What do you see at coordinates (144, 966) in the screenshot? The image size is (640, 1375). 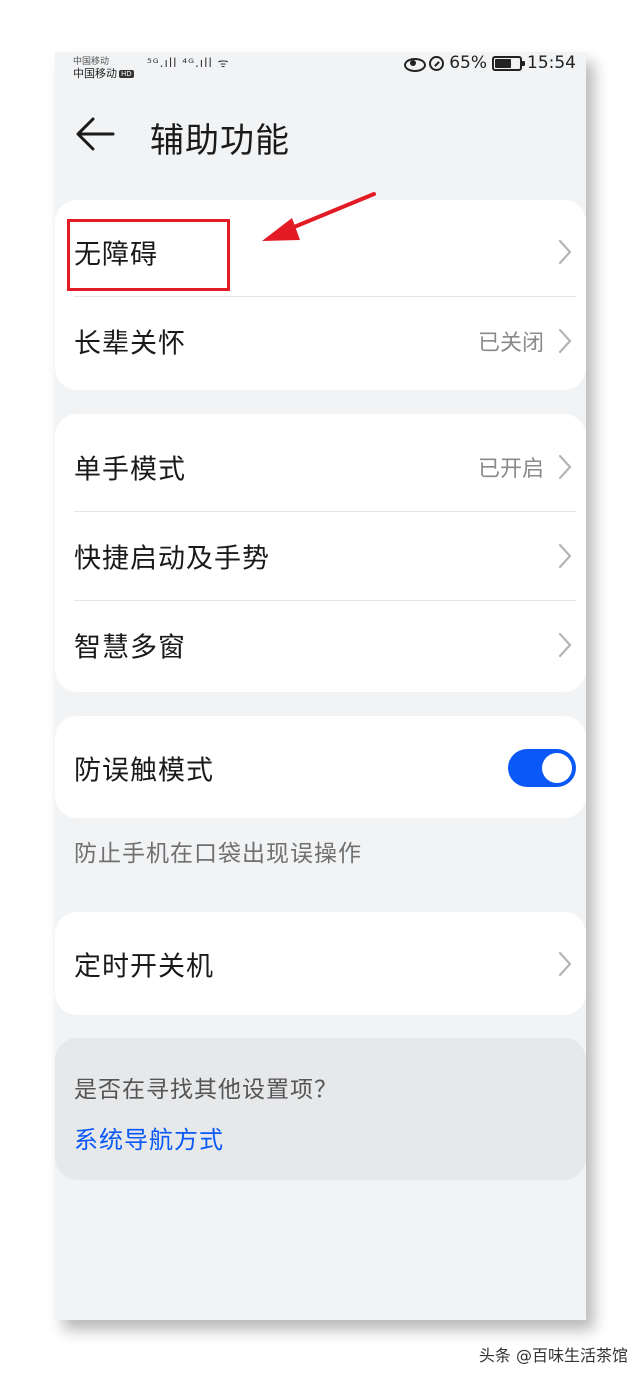 I see `row-label: 定时开关机` at bounding box center [144, 966].